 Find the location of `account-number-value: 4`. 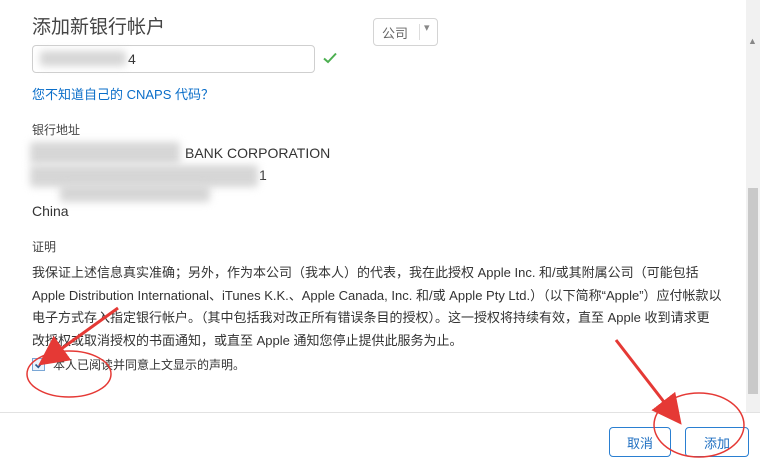

account-number-value: 4 is located at coordinates (132, 59).